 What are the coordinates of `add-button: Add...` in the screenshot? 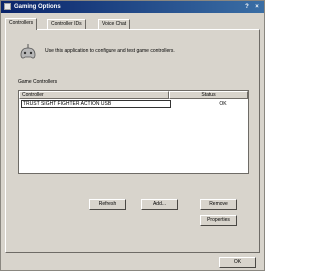 It's located at (159, 204).